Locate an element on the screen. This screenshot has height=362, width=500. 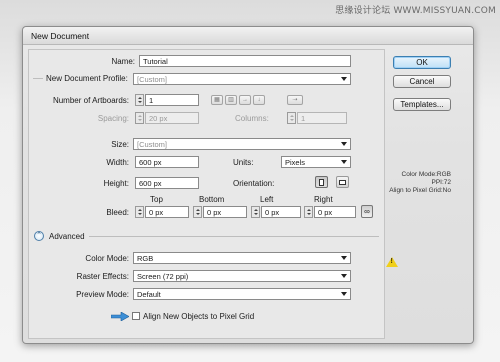
spacing-field: 20 px is located at coordinates (172, 118).